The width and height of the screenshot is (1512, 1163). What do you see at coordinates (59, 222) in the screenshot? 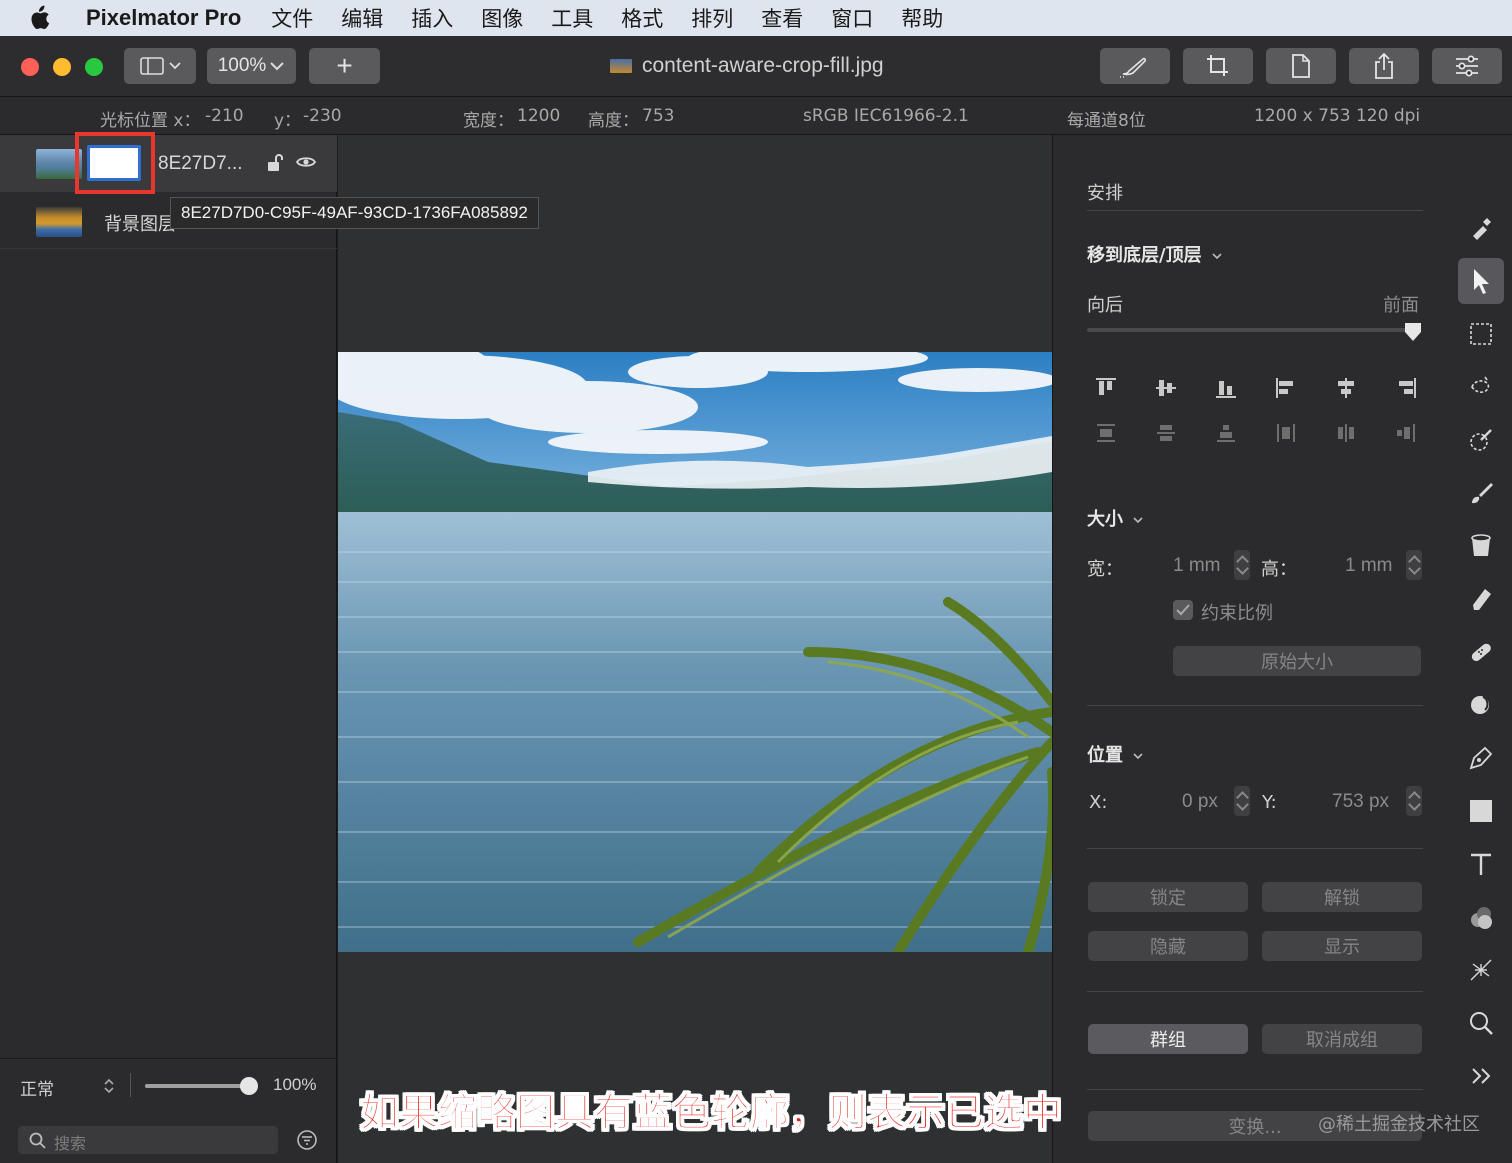
I see `background-layer-thumbnail` at bounding box center [59, 222].